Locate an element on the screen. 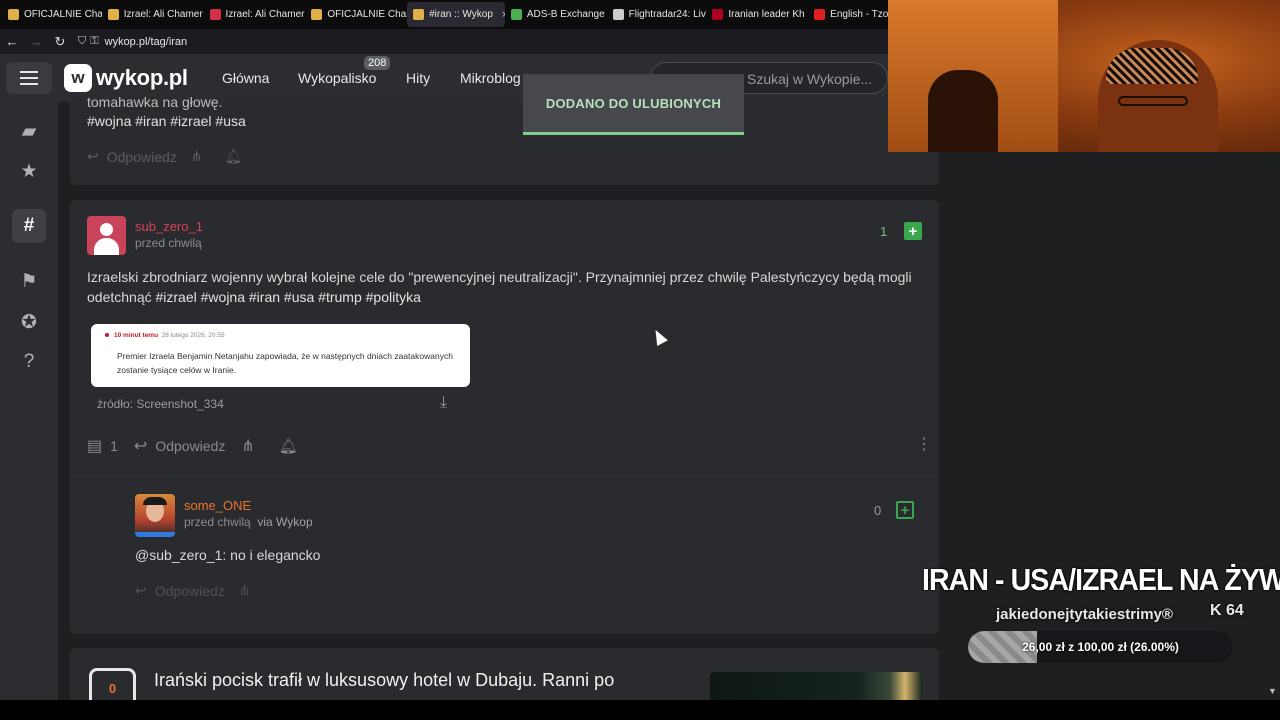 The width and height of the screenshot is (1280, 720). url-text: wykop.pl/tag/iran is located at coordinates (146, 42).